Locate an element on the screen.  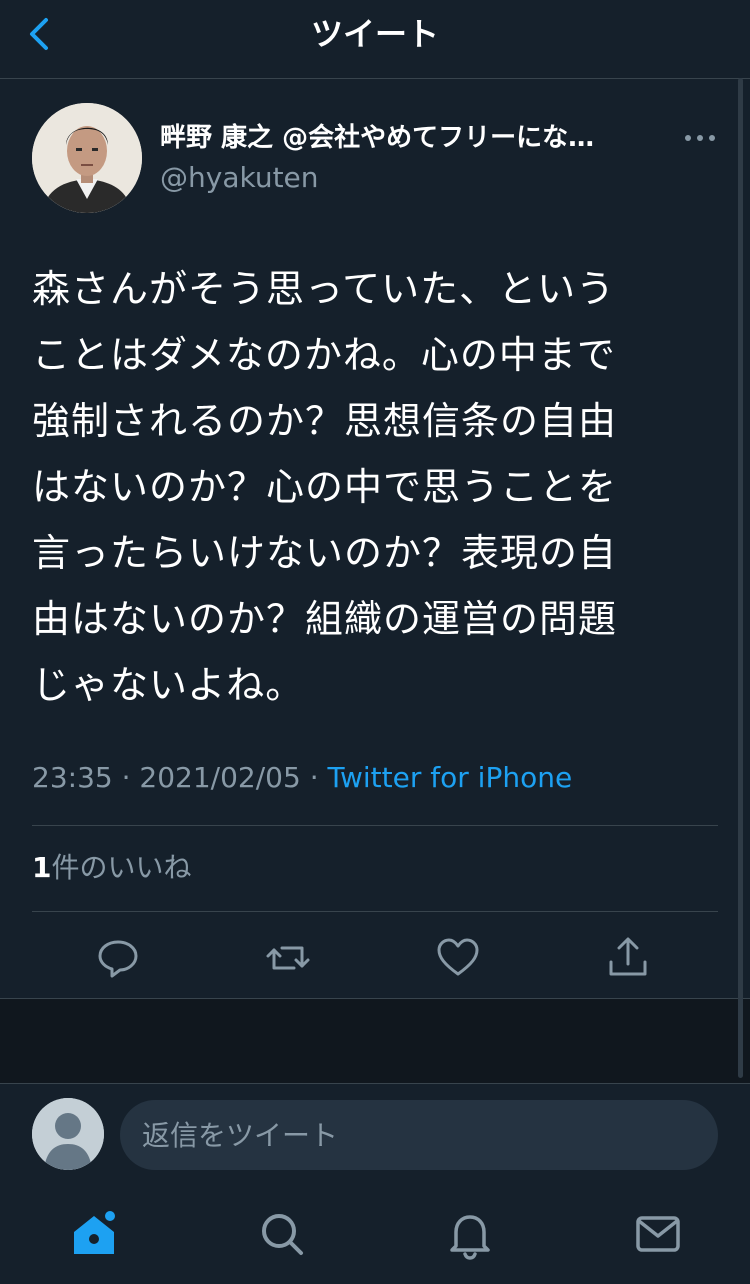
like-button is located at coordinates (458, 958).